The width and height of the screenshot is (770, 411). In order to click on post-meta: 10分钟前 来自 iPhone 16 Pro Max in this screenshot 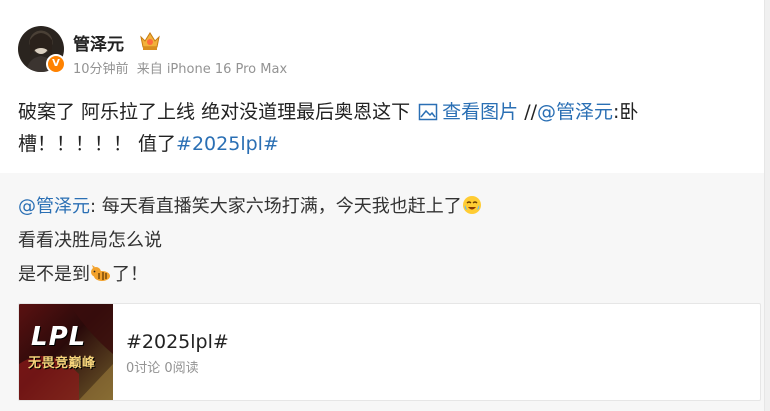, I will do `click(180, 67)`.